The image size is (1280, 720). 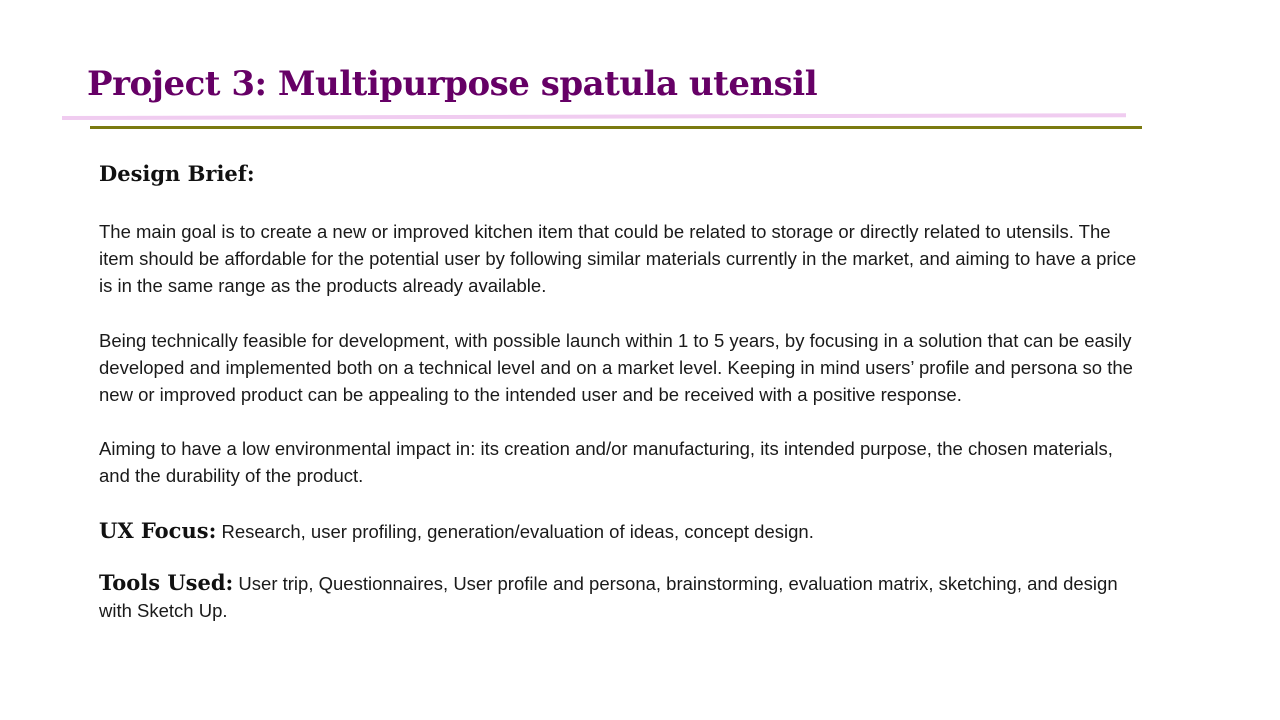 I want to click on slide-title: Project 3: Multipurpose spatula utensil, so click(x=452, y=84).